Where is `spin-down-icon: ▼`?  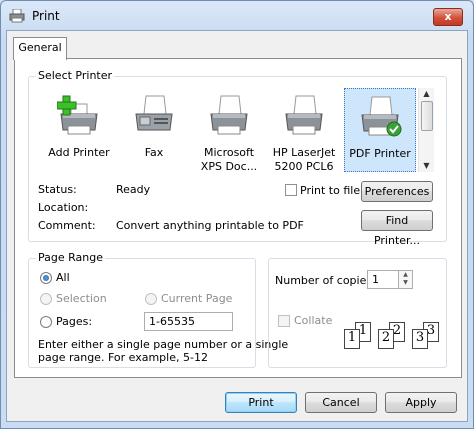 spin-down-icon: ▼ is located at coordinates (405, 283).